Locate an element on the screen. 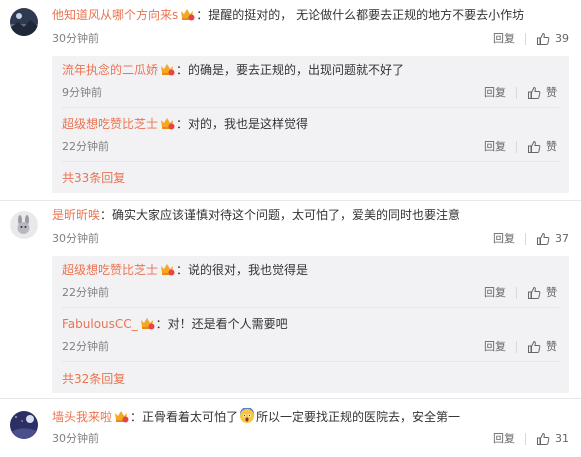 The width and height of the screenshot is (581, 457). comment-text: ：确实大家应该谨慎对待这个问题，太可怕了，爱美的同时也要注意 is located at coordinates (280, 215).